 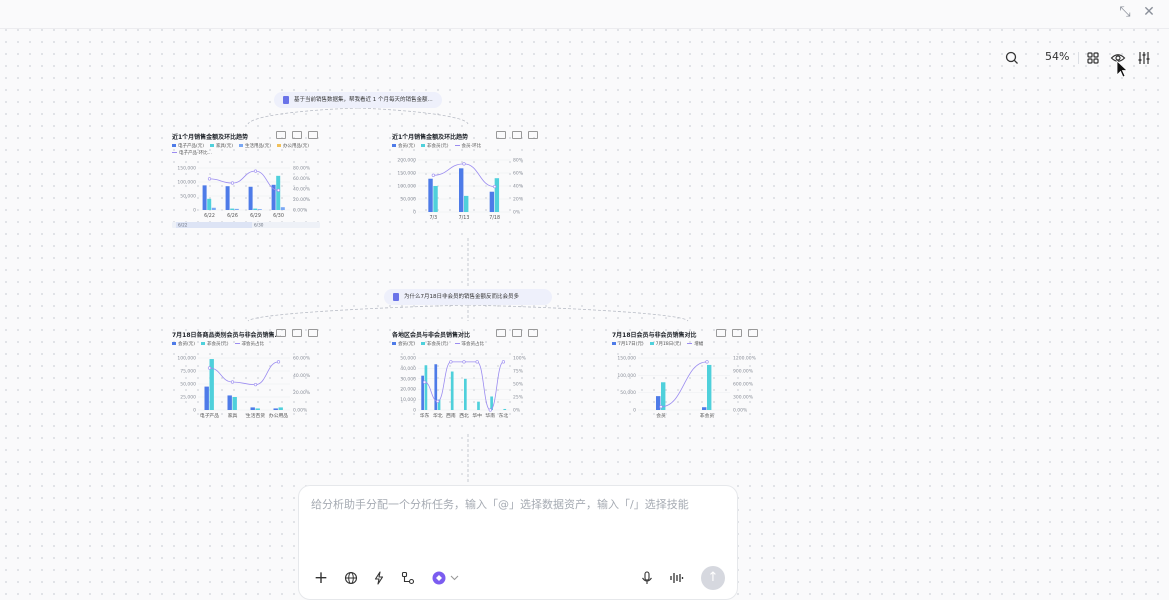 What do you see at coordinates (221, 146) in the screenshot?
I see `legend-item: 家具(元)` at bounding box center [221, 146].